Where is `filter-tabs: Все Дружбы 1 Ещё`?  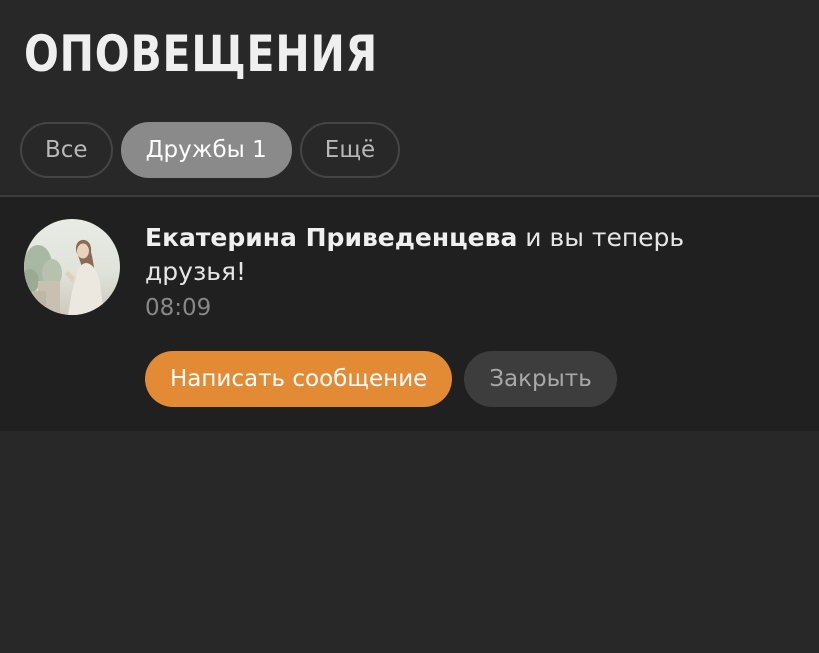
filter-tabs: Все Дружбы 1 Ещё is located at coordinates (210, 150).